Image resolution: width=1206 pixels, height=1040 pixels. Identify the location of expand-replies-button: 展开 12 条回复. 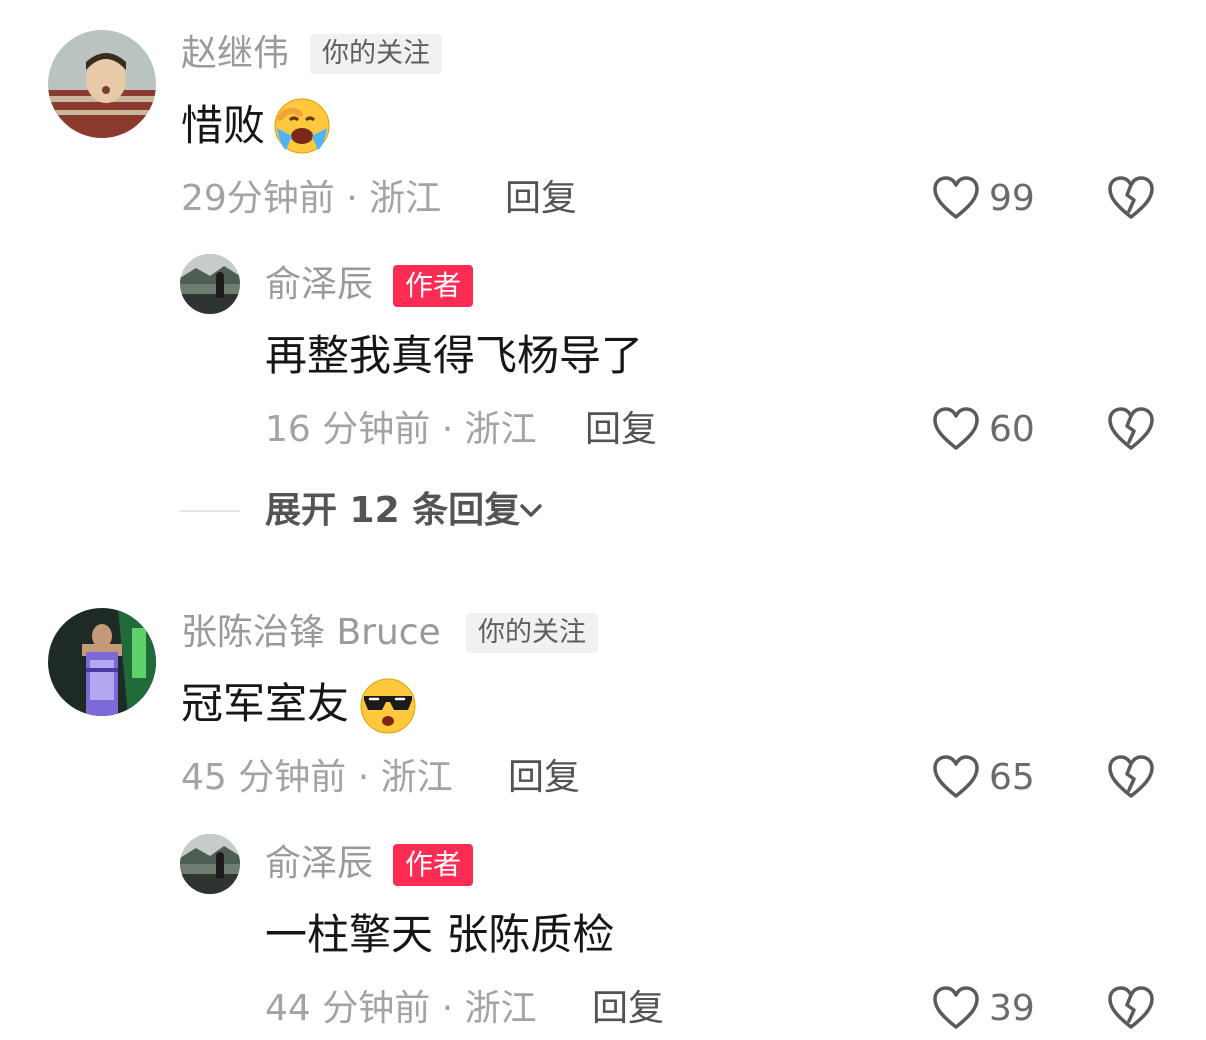
(392, 511).